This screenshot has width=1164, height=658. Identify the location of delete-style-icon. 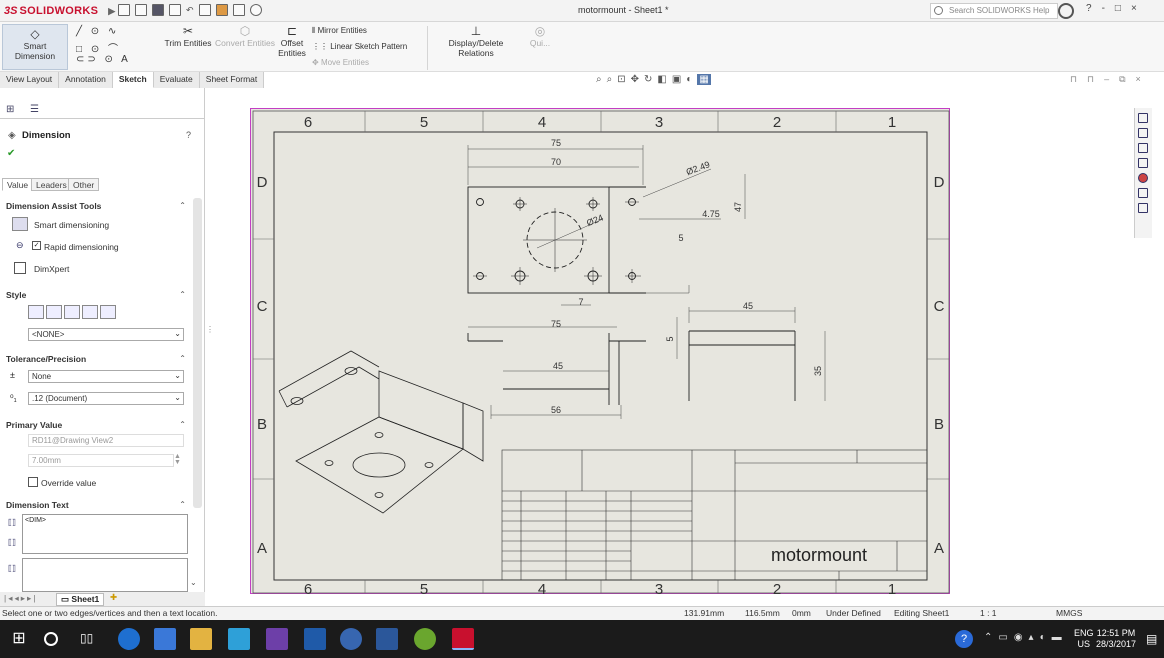
(72, 312).